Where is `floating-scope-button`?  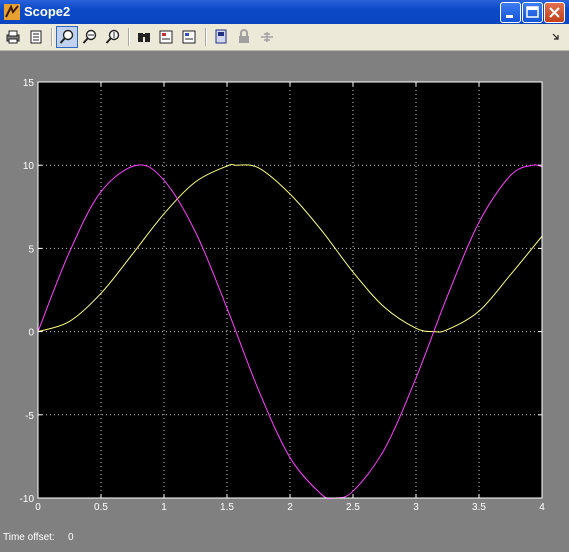 floating-scope-button is located at coordinates (221, 37).